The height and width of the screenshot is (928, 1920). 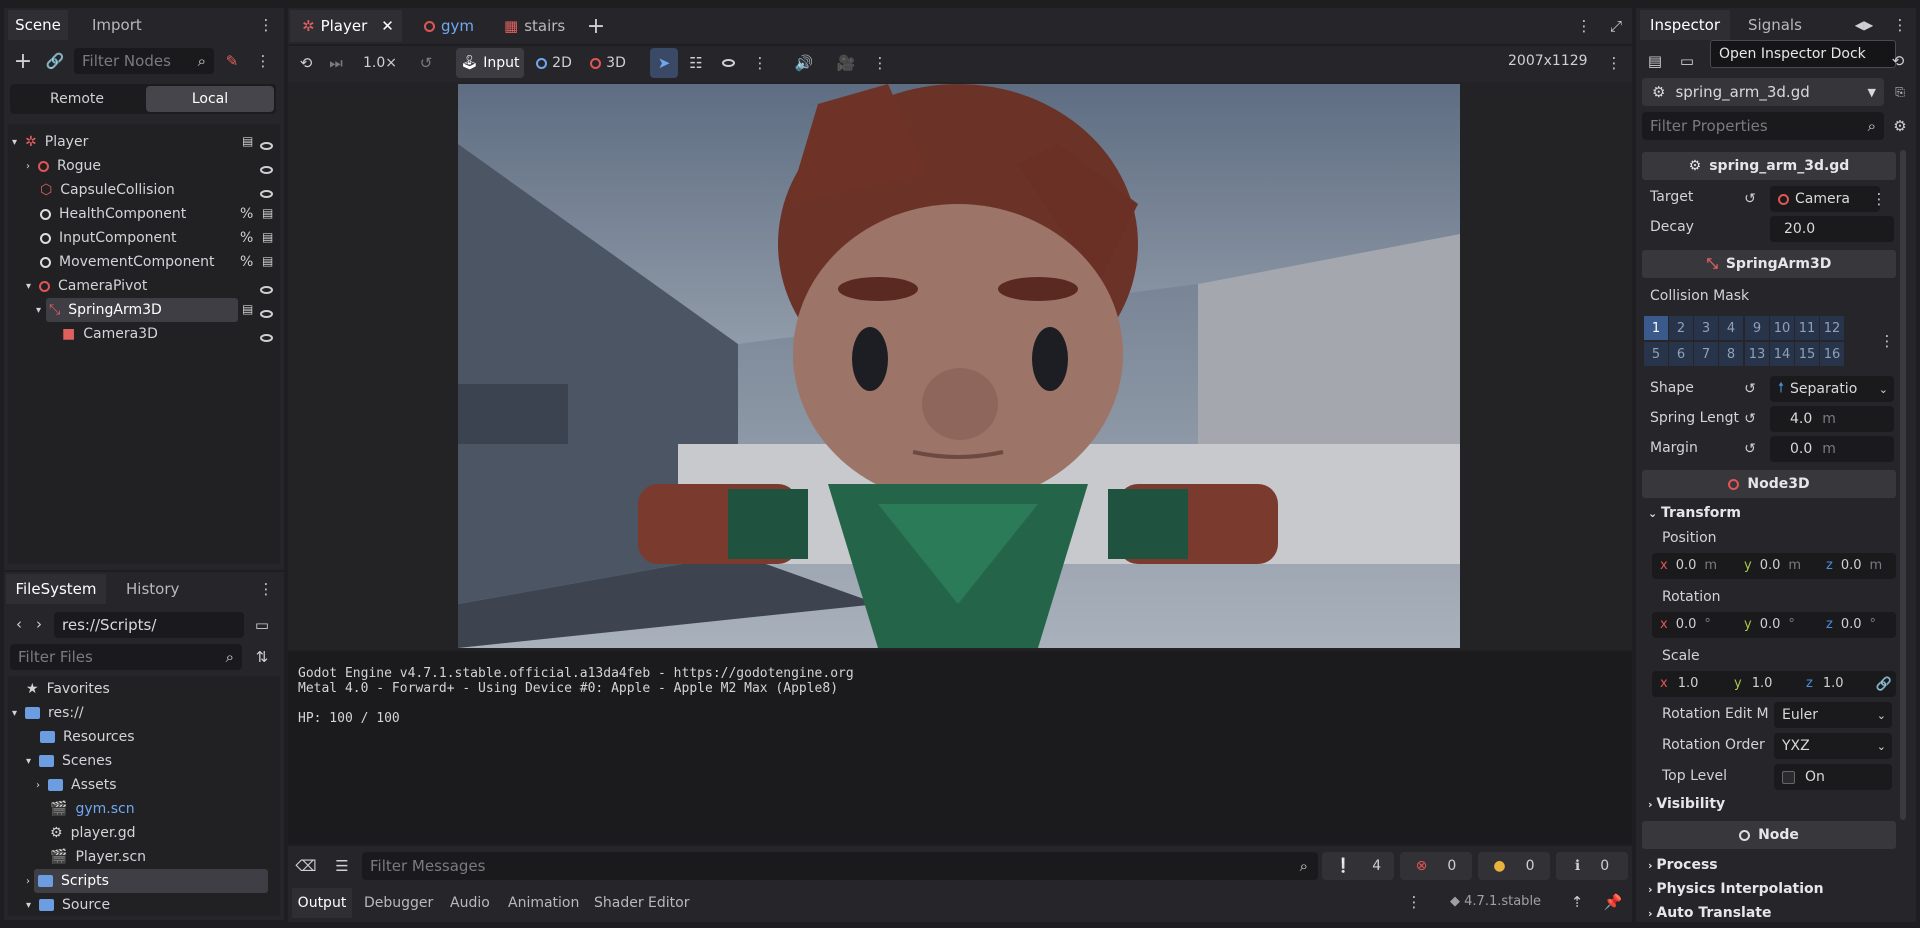 What do you see at coordinates (342, 866) in the screenshot?
I see `copy-output-icon: ☰` at bounding box center [342, 866].